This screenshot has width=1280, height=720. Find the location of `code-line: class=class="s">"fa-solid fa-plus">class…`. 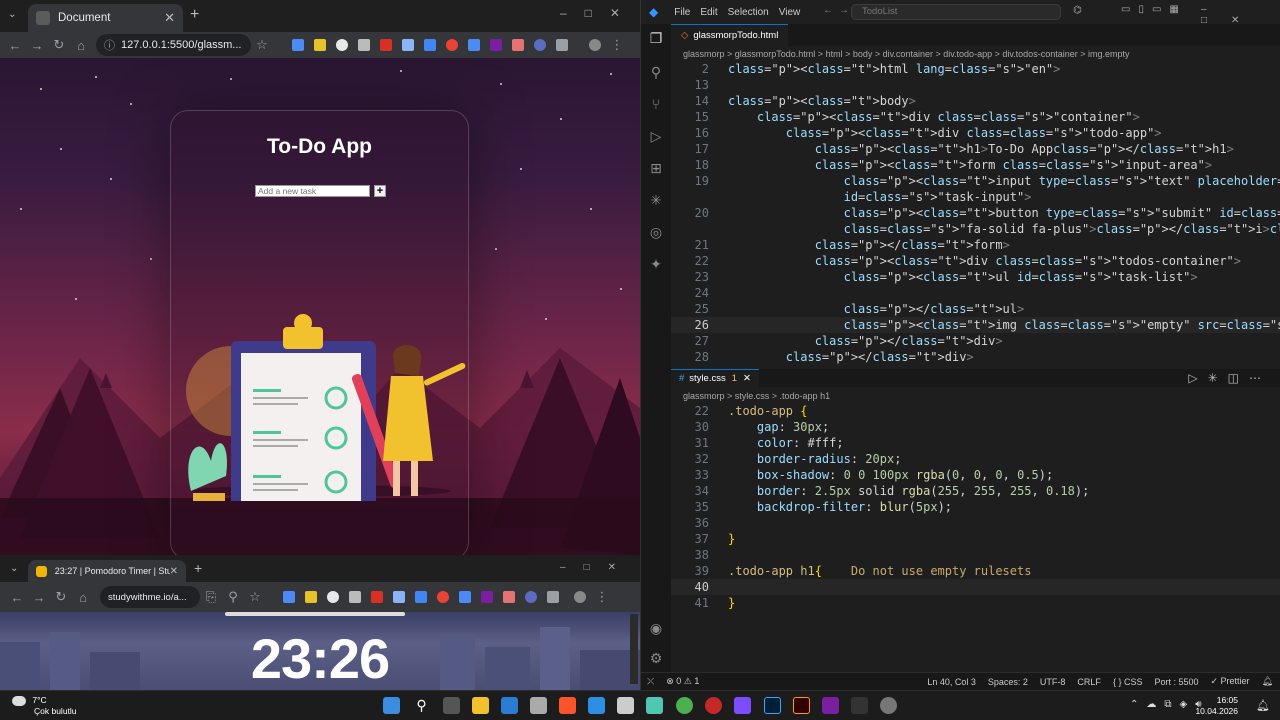

code-line: class=class="s">"fa-solid fa-plus">class… is located at coordinates (975, 229).